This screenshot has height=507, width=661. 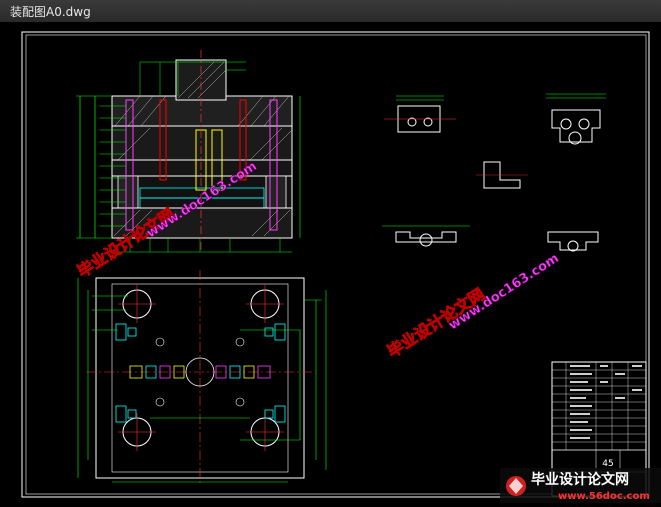 What do you see at coordinates (330, 11) in the screenshot?
I see `window-titlebar: 装配图A0.dwg` at bounding box center [330, 11].